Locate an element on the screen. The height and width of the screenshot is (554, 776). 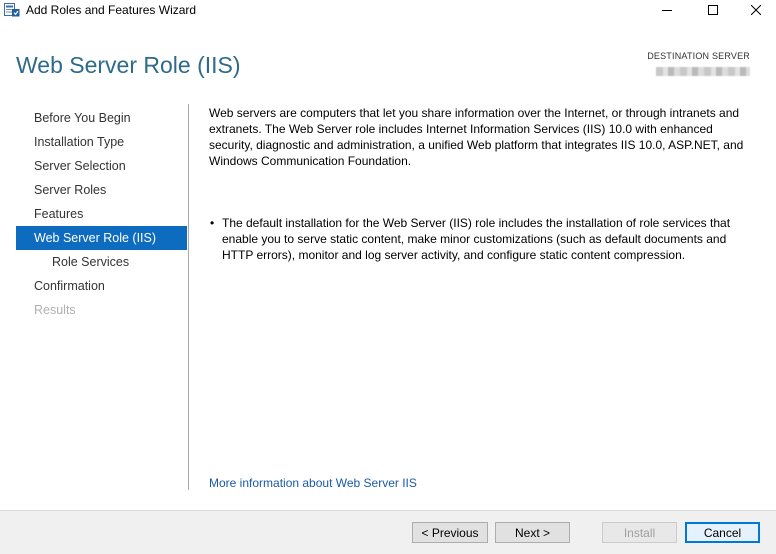
install-button: Install is located at coordinates (639, 532).